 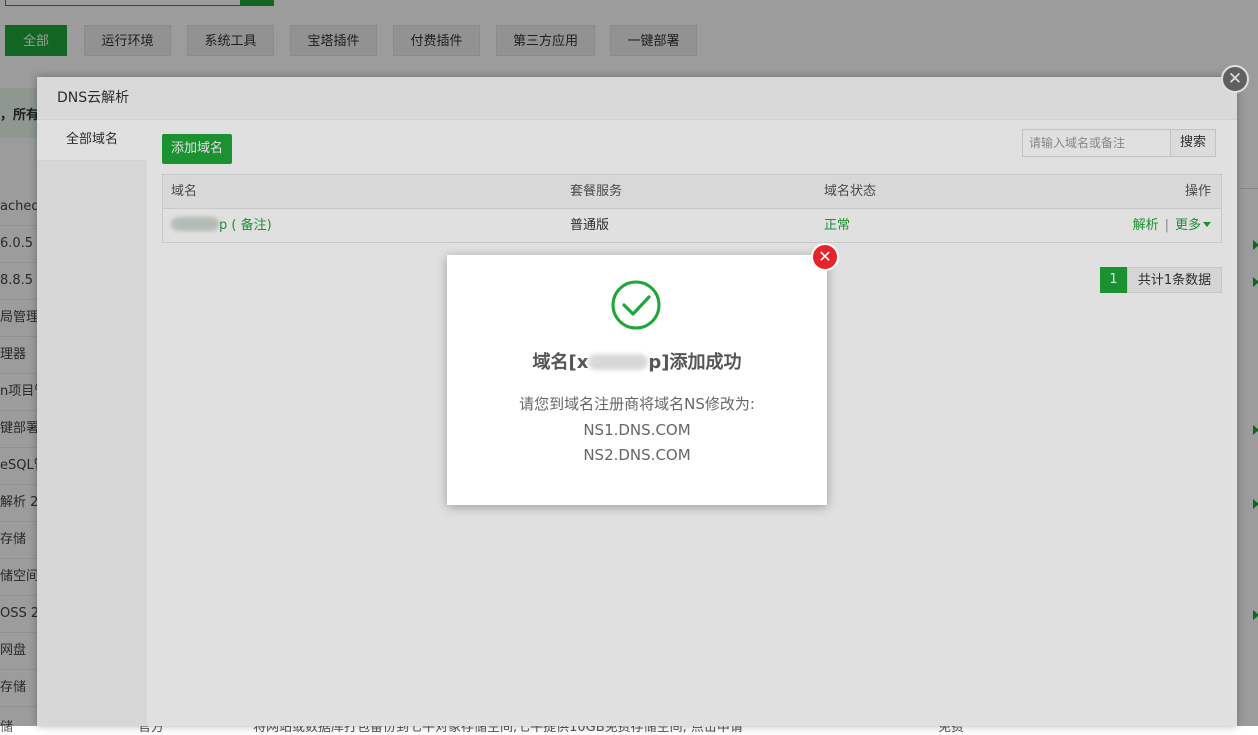 I want to click on nameserver-1: NS1.DNS.COM, so click(x=637, y=430).